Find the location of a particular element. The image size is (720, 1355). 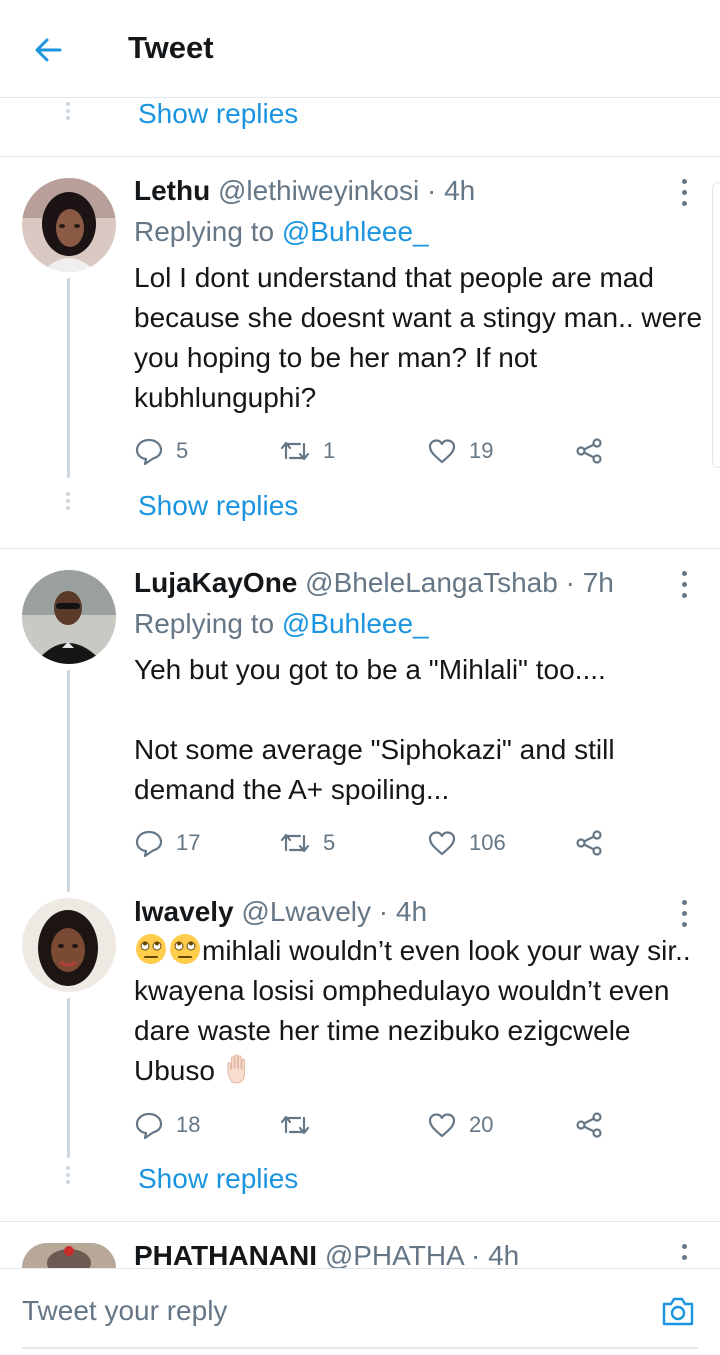

author-name: Lethu is located at coordinates (172, 190).